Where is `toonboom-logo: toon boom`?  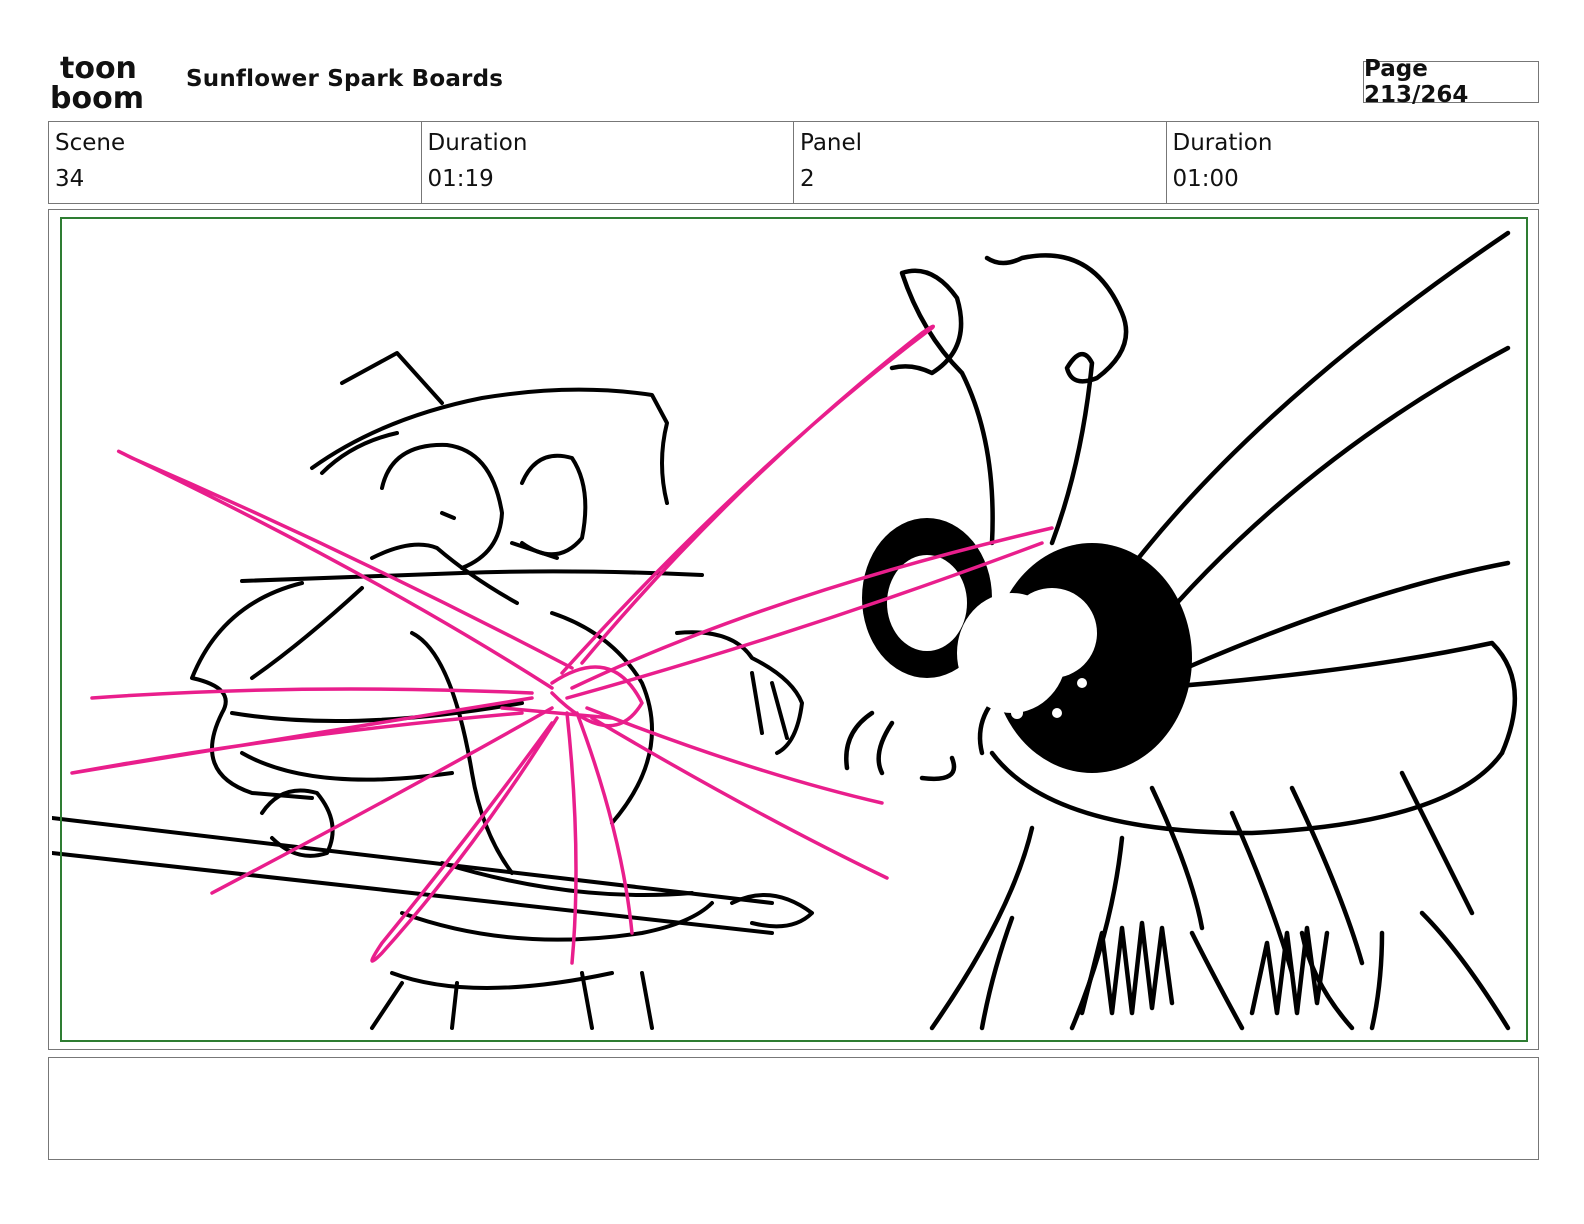
toonboom-logo: toon boom is located at coordinates (107, 83).